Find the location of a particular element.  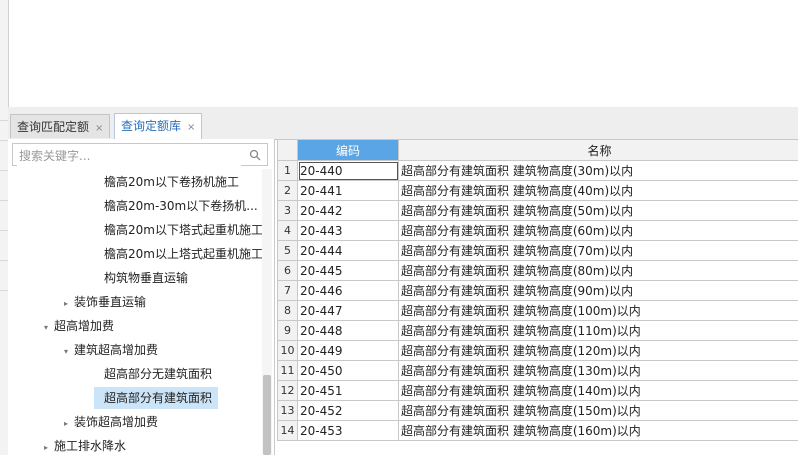

table-row: 320-442超高部分有建筑面积 建筑物高度(50m)以内 is located at coordinates (538, 211).